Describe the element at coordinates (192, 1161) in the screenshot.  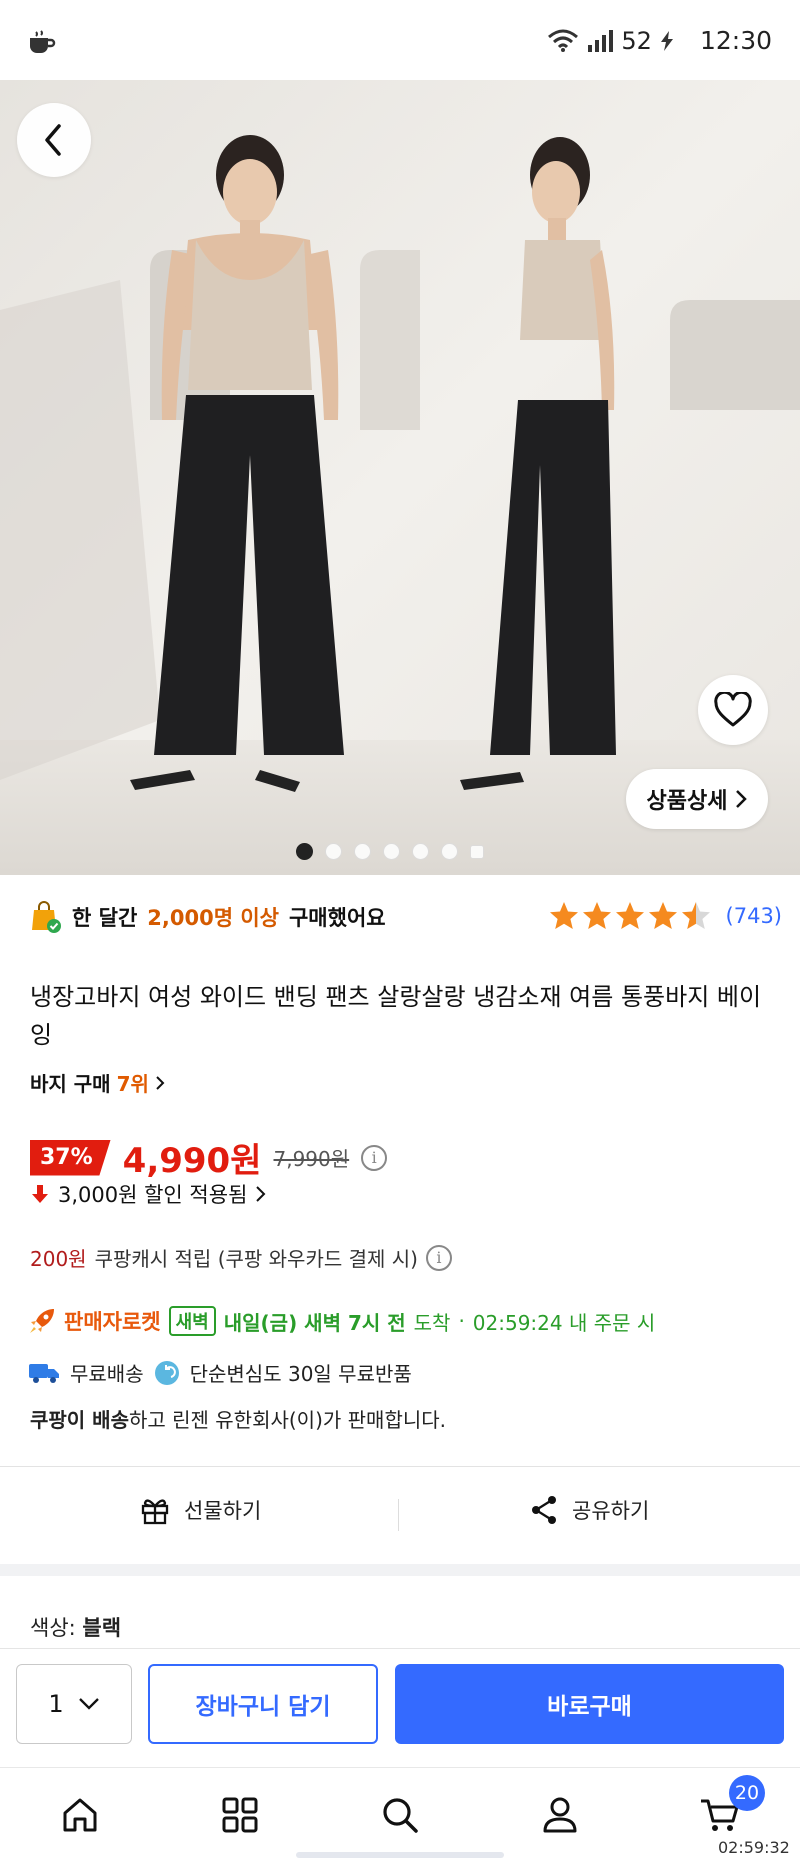
I see `sale-price: 4,990원` at that location.